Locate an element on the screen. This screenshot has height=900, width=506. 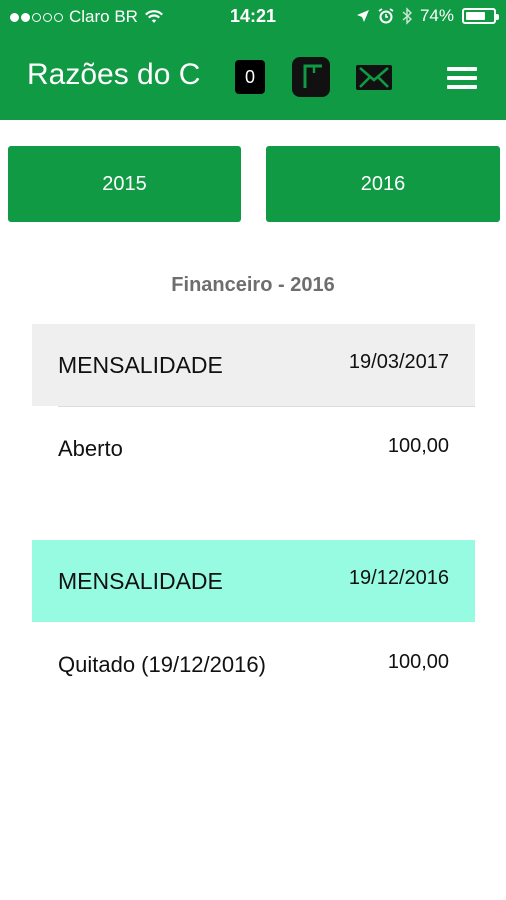
year-2016-button: 2016 is located at coordinates (383, 184).